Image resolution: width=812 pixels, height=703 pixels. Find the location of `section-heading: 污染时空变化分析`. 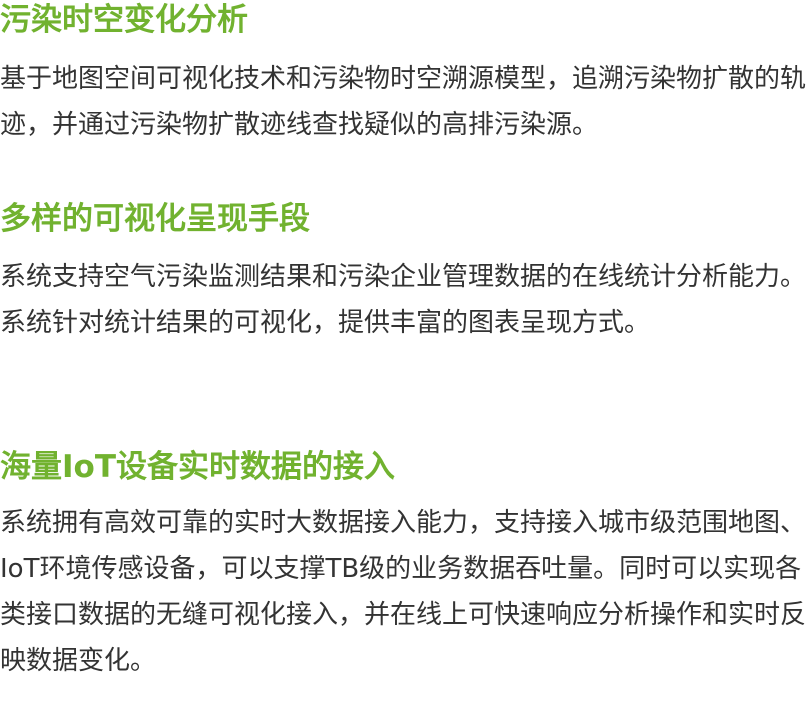

section-heading: 污染时空变化分析 is located at coordinates (124, 20).